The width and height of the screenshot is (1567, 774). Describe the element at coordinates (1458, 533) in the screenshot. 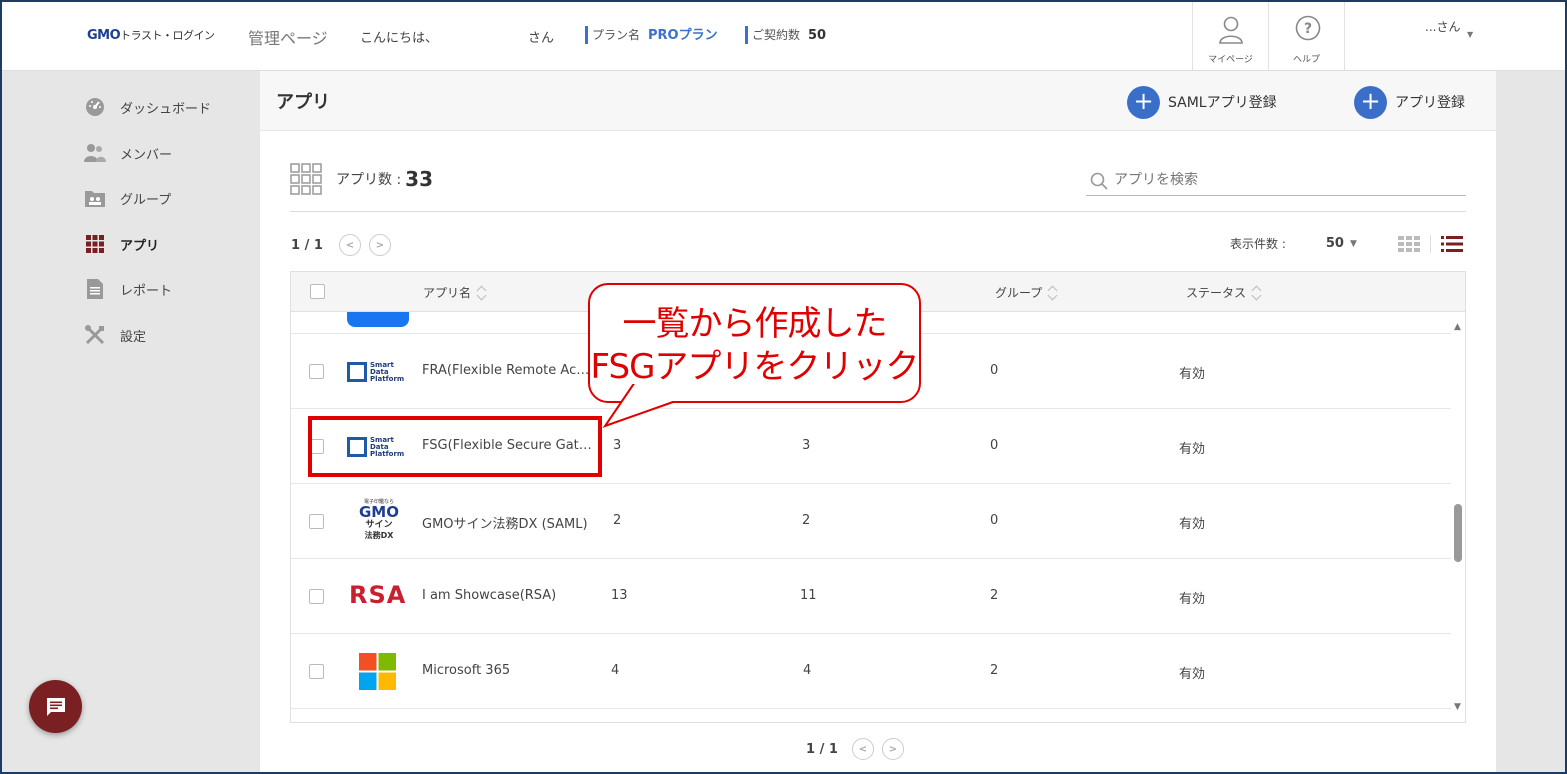

I see `scroll-thumb` at that location.